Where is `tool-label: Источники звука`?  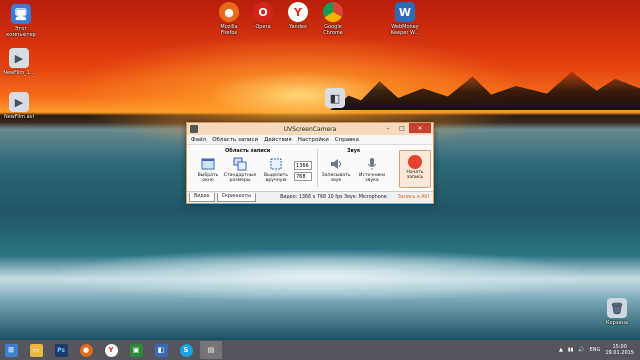 tool-label: Источники звука is located at coordinates (372, 178).